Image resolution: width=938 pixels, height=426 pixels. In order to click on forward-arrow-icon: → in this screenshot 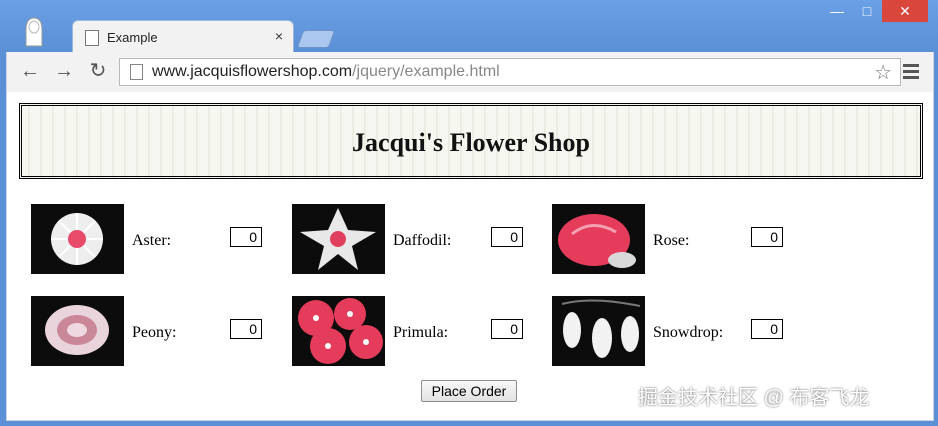, I will do `click(64, 71)`.